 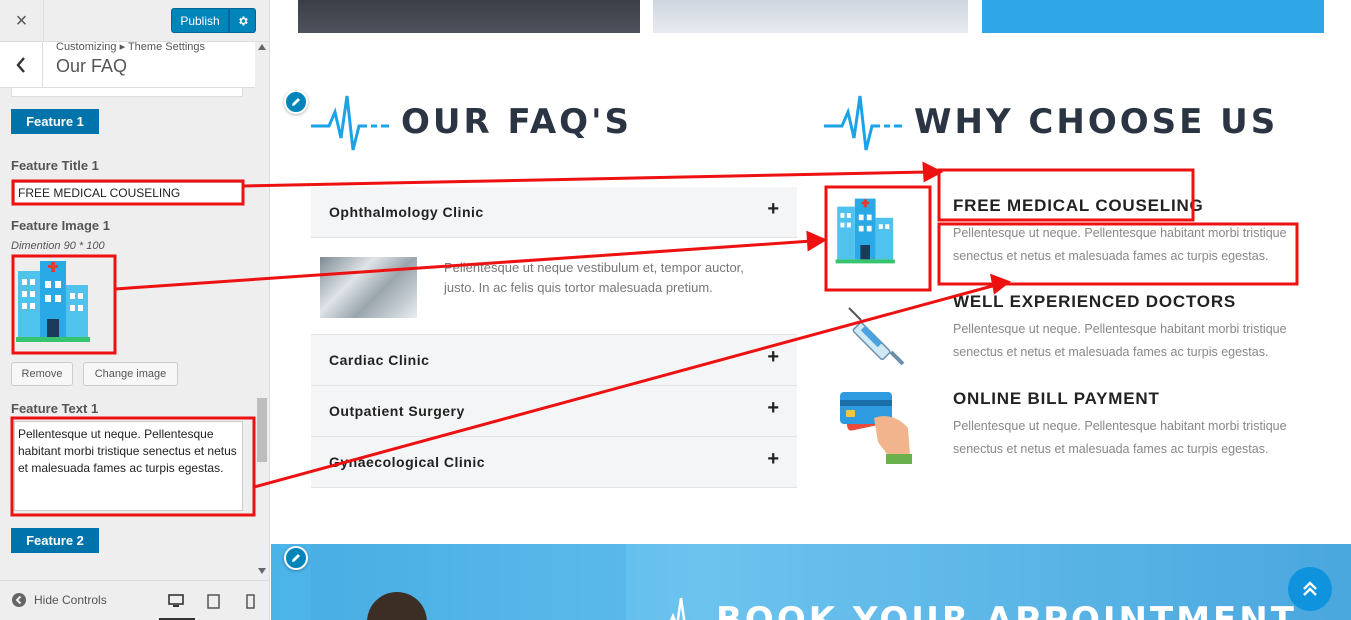 I want to click on section-header: Customizing ▸ Theme Settings Our FAQ, so click(x=127, y=64).